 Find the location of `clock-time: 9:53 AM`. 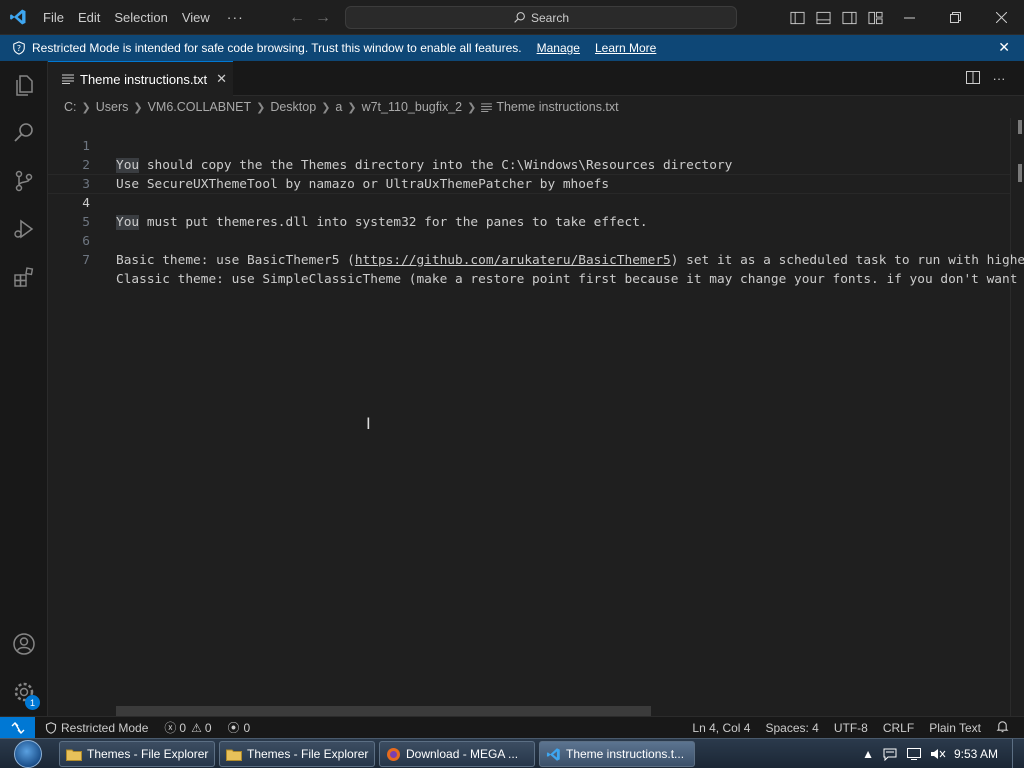

clock-time: 9:53 AM is located at coordinates (976, 754).